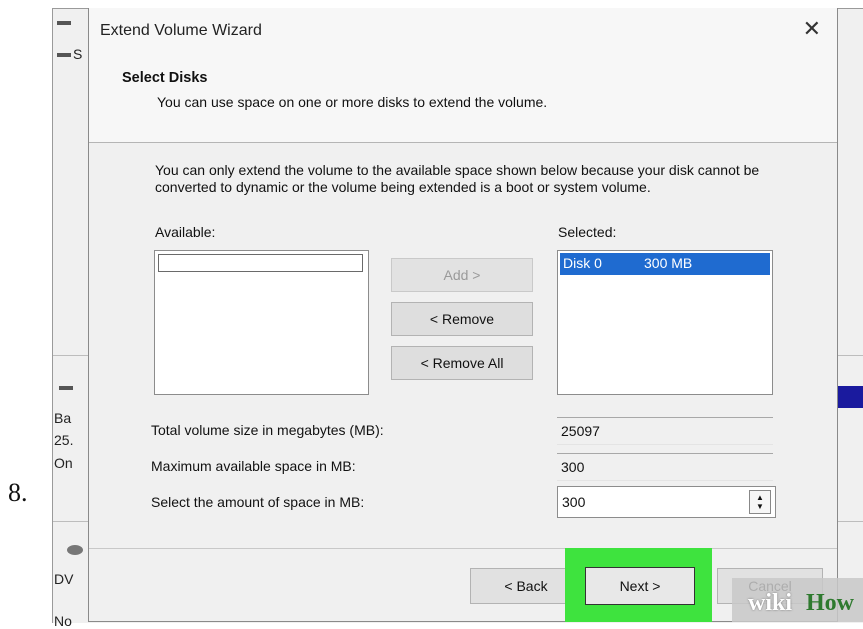 This screenshot has height=629, width=863. Describe the element at coordinates (181, 30) in the screenshot. I see `dialog-title: Extend Volume Wizard` at that location.